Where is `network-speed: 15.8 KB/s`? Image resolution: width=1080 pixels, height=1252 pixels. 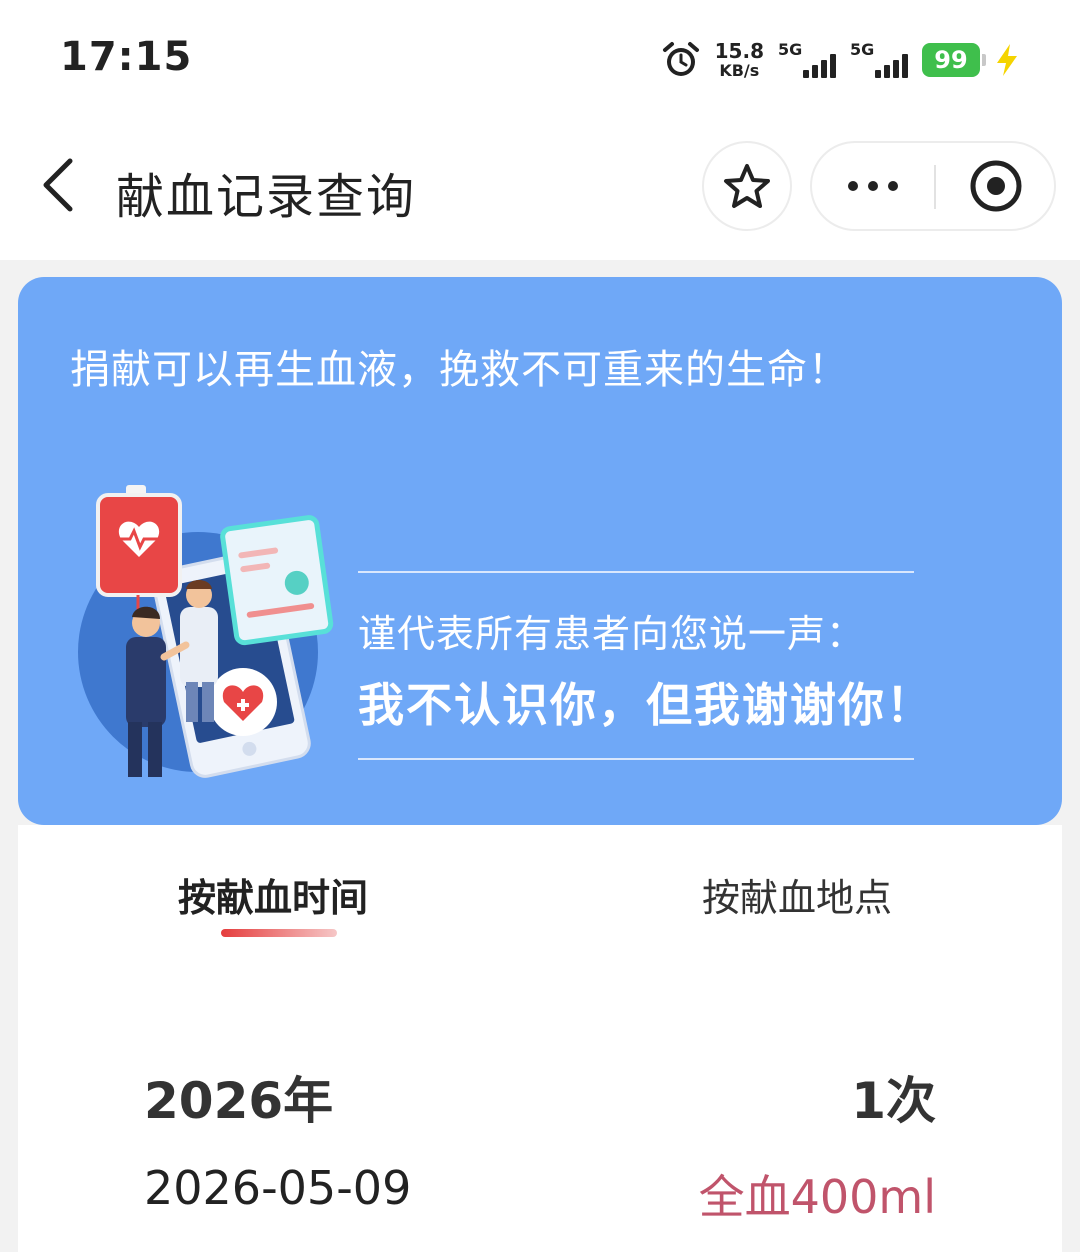
network-speed: 15.8 KB/s is located at coordinates (739, 60).